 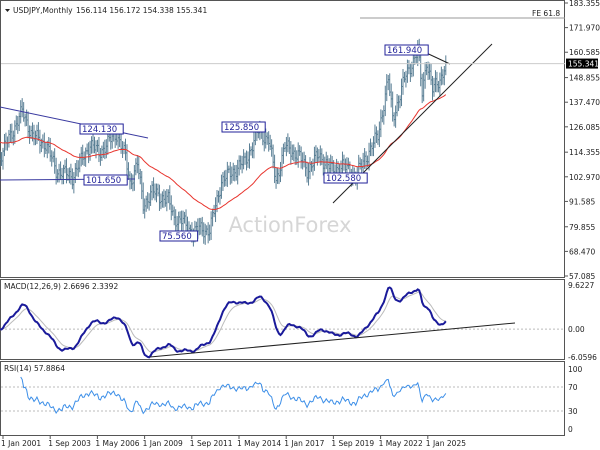 I want to click on current-price-label: 155.341, so click(x=583, y=64).